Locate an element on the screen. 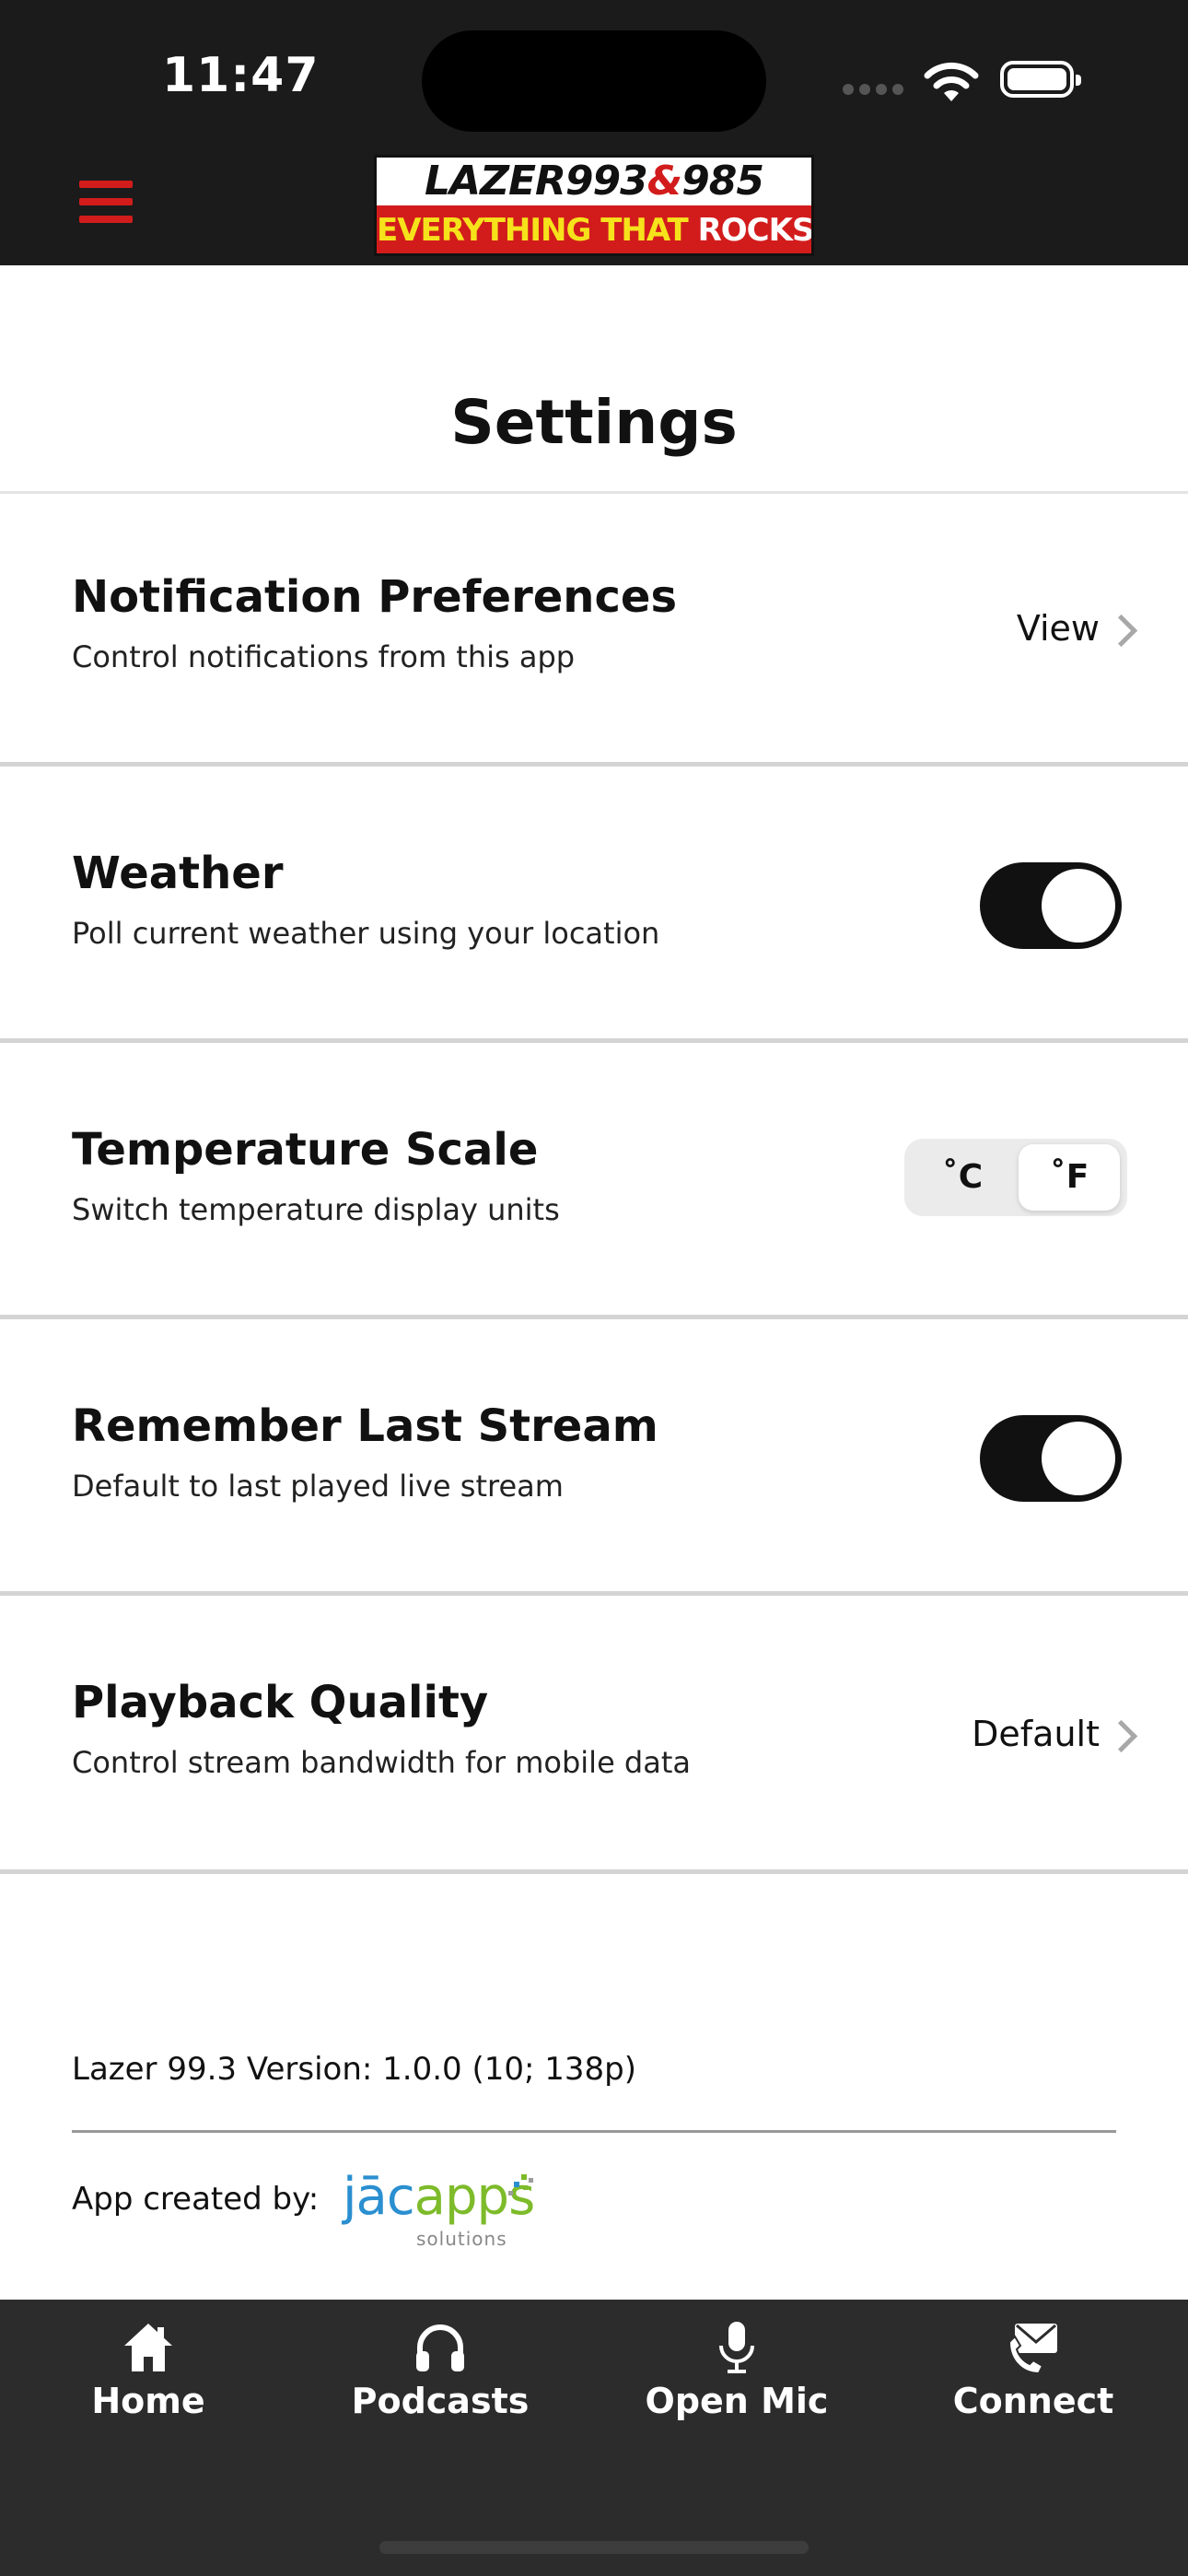  view-link: View is located at coordinates (1058, 628).